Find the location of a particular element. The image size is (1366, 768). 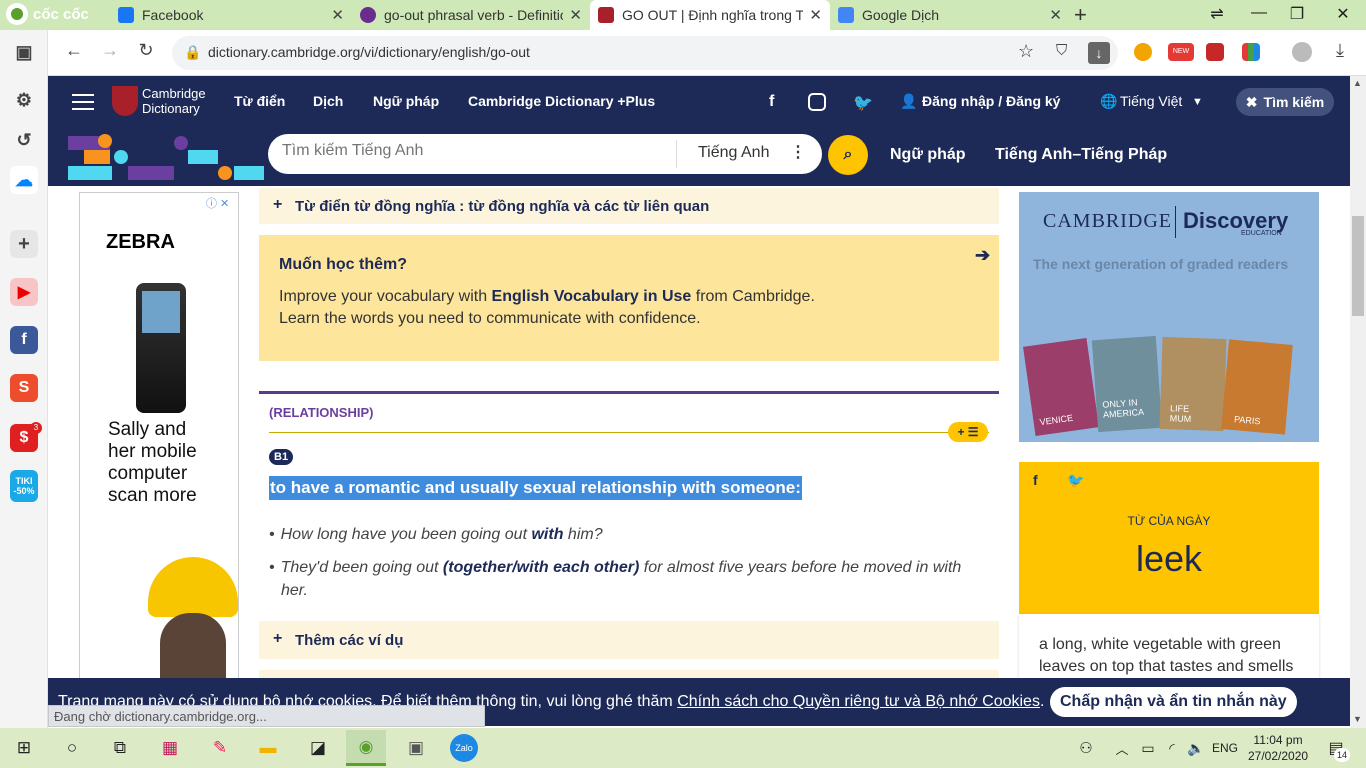

shield-icon: ⛉ is located at coordinates (1061, 50).